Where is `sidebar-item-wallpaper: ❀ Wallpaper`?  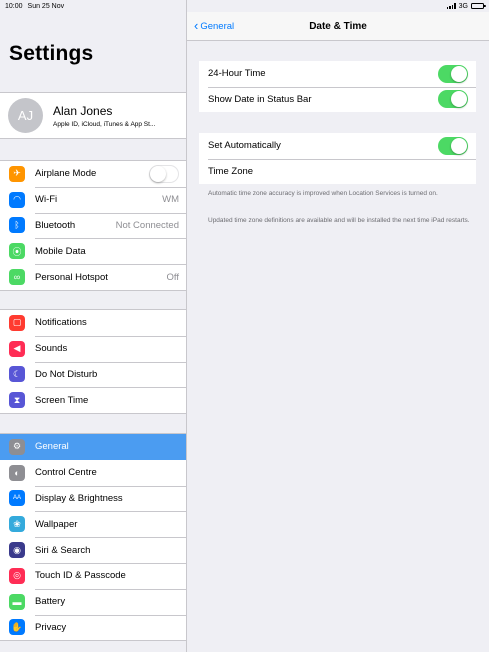
sidebar-item-wallpaper: ❀ Wallpaper is located at coordinates (93, 524).